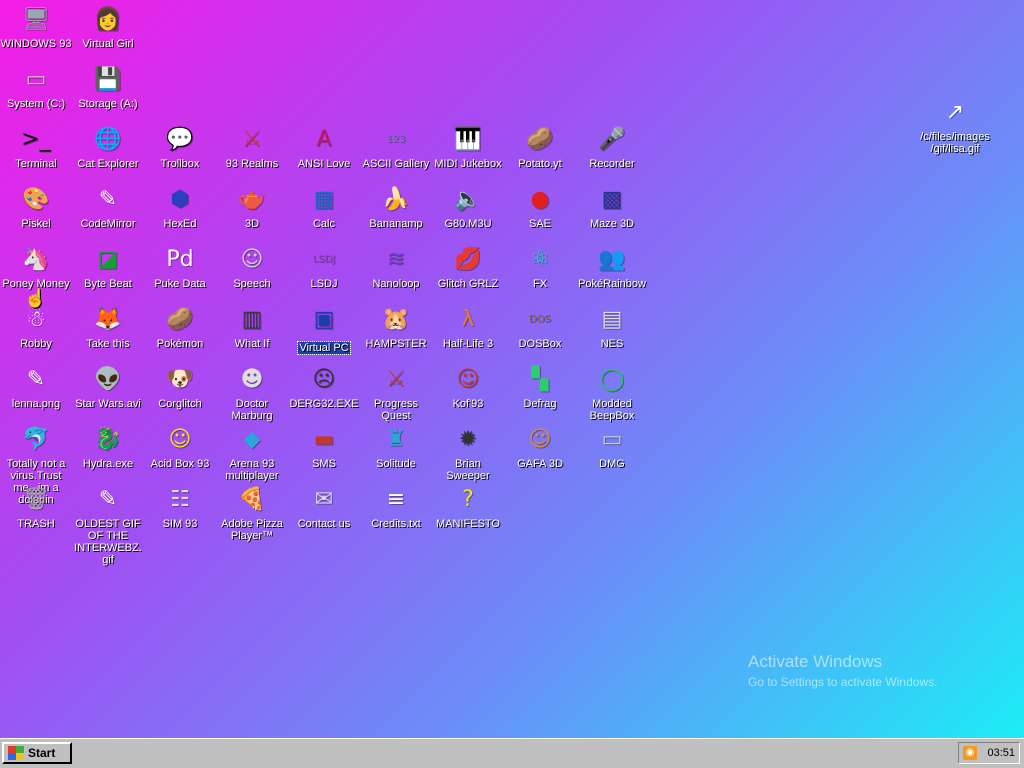 Image resolution: width=1024 pixels, height=768 pixels. I want to click on desktop-icon-lsdj: LSDJ LSDJ, so click(324, 267).